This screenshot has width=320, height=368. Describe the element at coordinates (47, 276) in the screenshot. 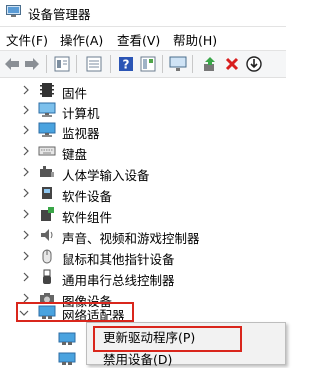

I see `usb-icon` at that location.